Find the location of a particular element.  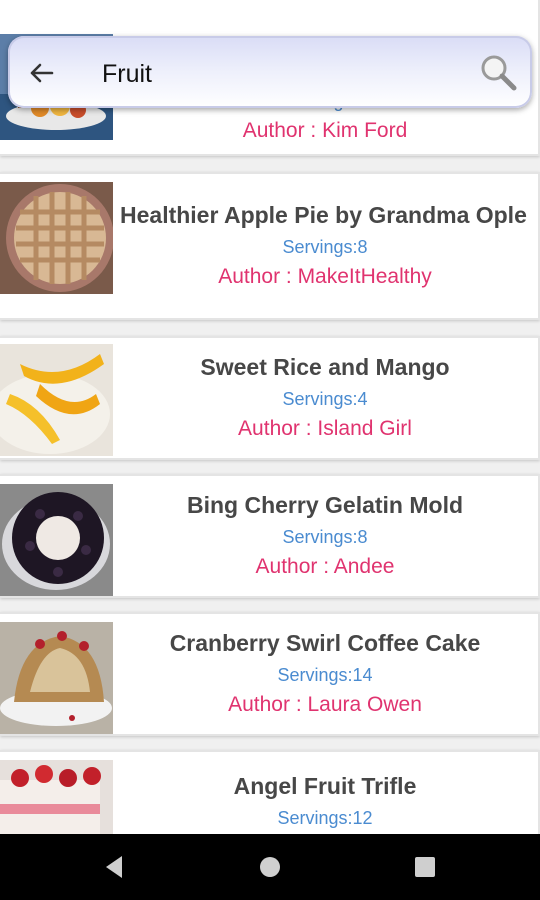

home-circle-icon is located at coordinates (270, 867).